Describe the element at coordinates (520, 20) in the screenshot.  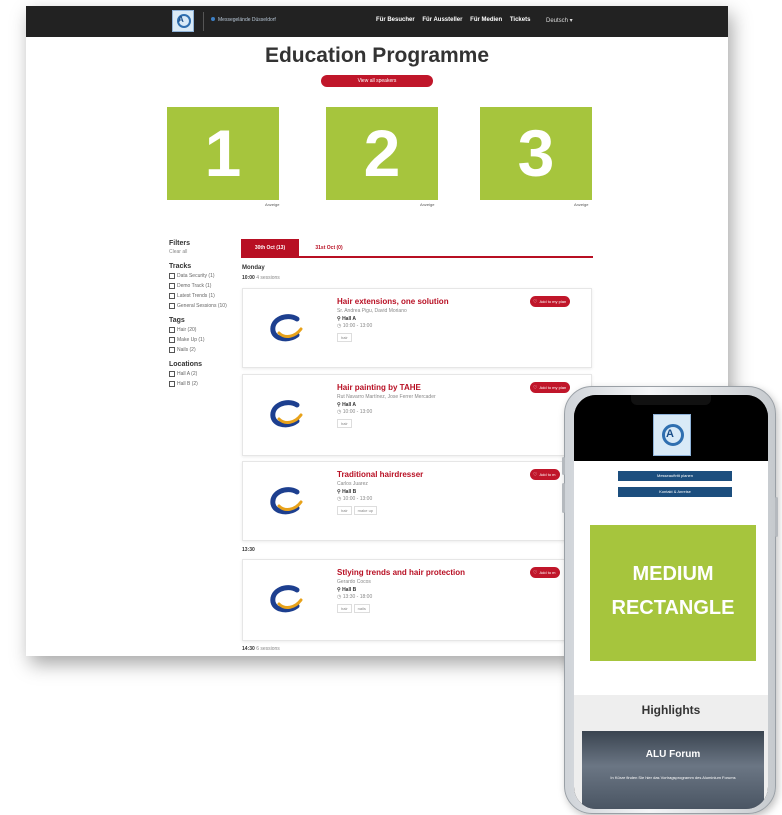
I see `nav-link-tickets: Tickets` at that location.